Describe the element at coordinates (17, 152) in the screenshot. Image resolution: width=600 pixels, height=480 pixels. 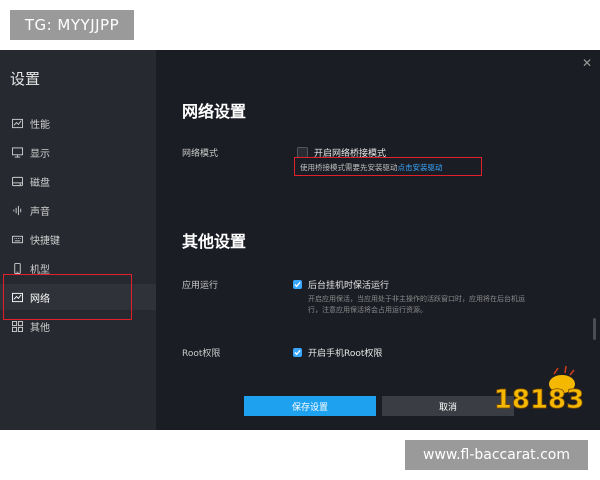
I see `monitor-icon` at that location.